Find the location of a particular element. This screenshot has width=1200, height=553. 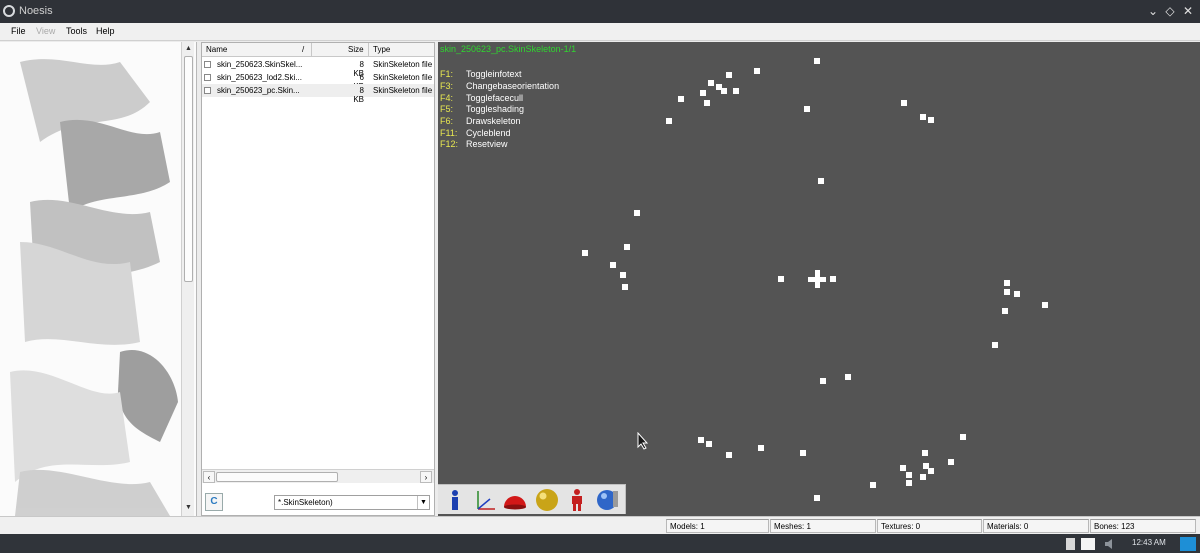

show-desktop-button is located at coordinates (1188, 544).